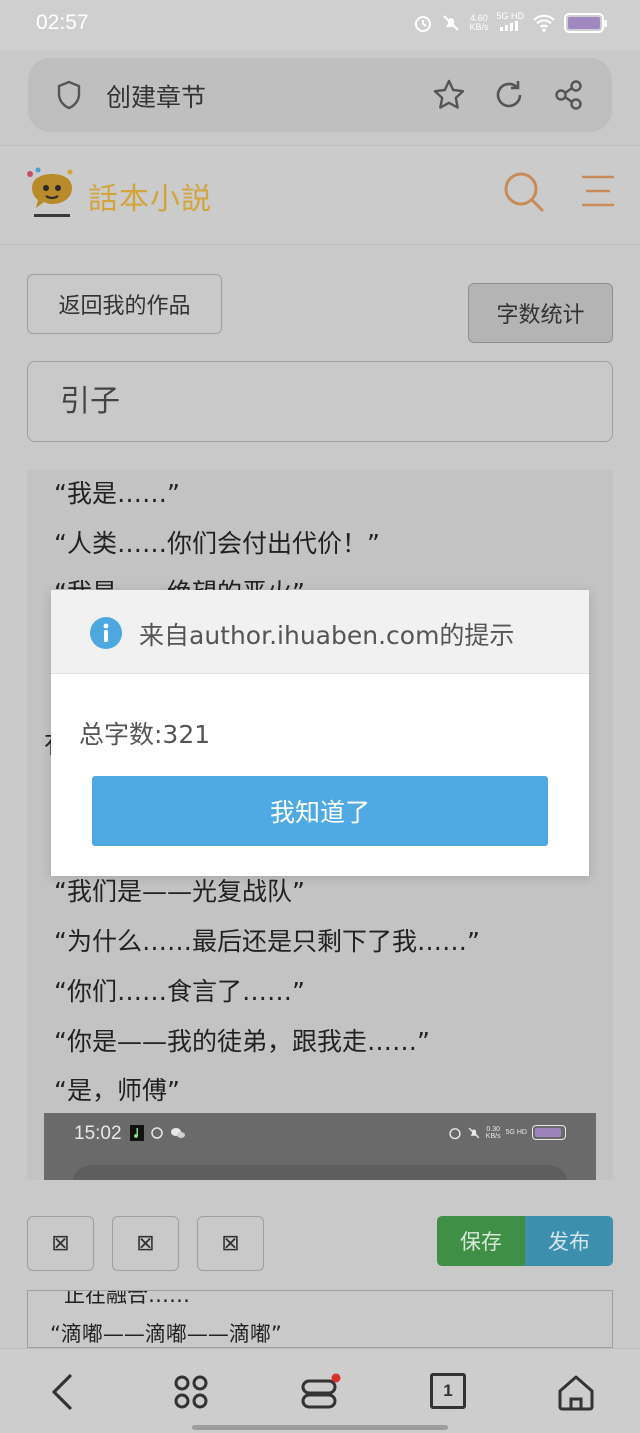  I want to click on logo-icon, so click(52, 194).